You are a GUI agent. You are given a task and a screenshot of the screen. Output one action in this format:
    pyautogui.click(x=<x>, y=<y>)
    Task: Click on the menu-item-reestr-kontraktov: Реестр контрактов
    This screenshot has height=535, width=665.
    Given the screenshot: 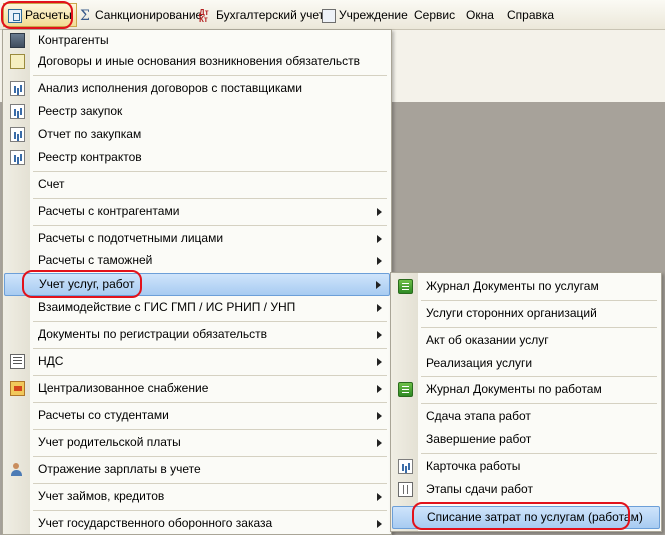 What is the action you would take?
    pyautogui.click(x=197, y=157)
    